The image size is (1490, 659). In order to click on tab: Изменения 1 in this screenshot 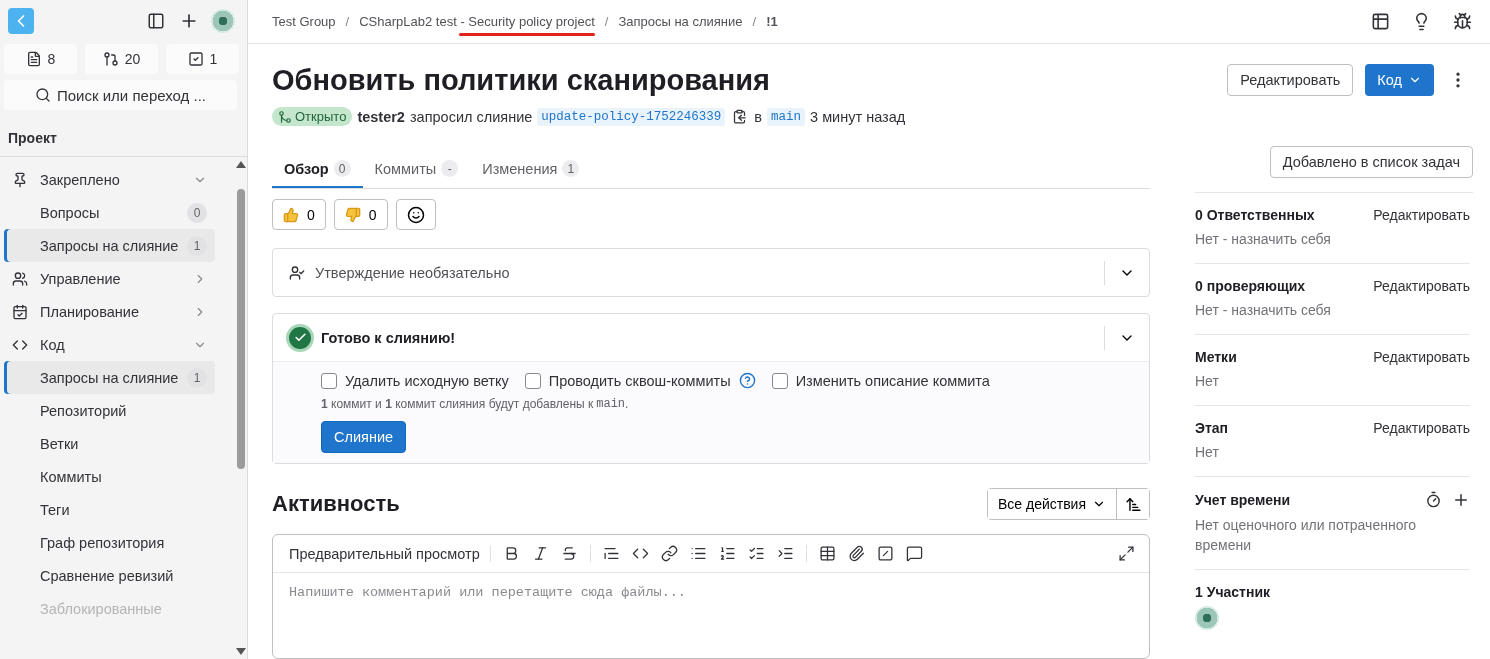, I will do `click(531, 170)`.